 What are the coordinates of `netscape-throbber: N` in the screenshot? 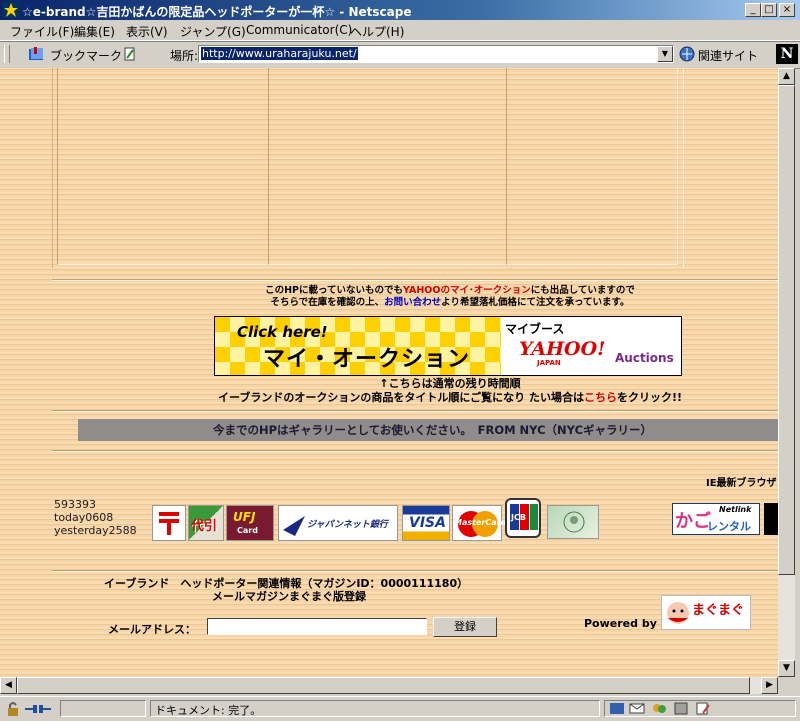 It's located at (787, 54).